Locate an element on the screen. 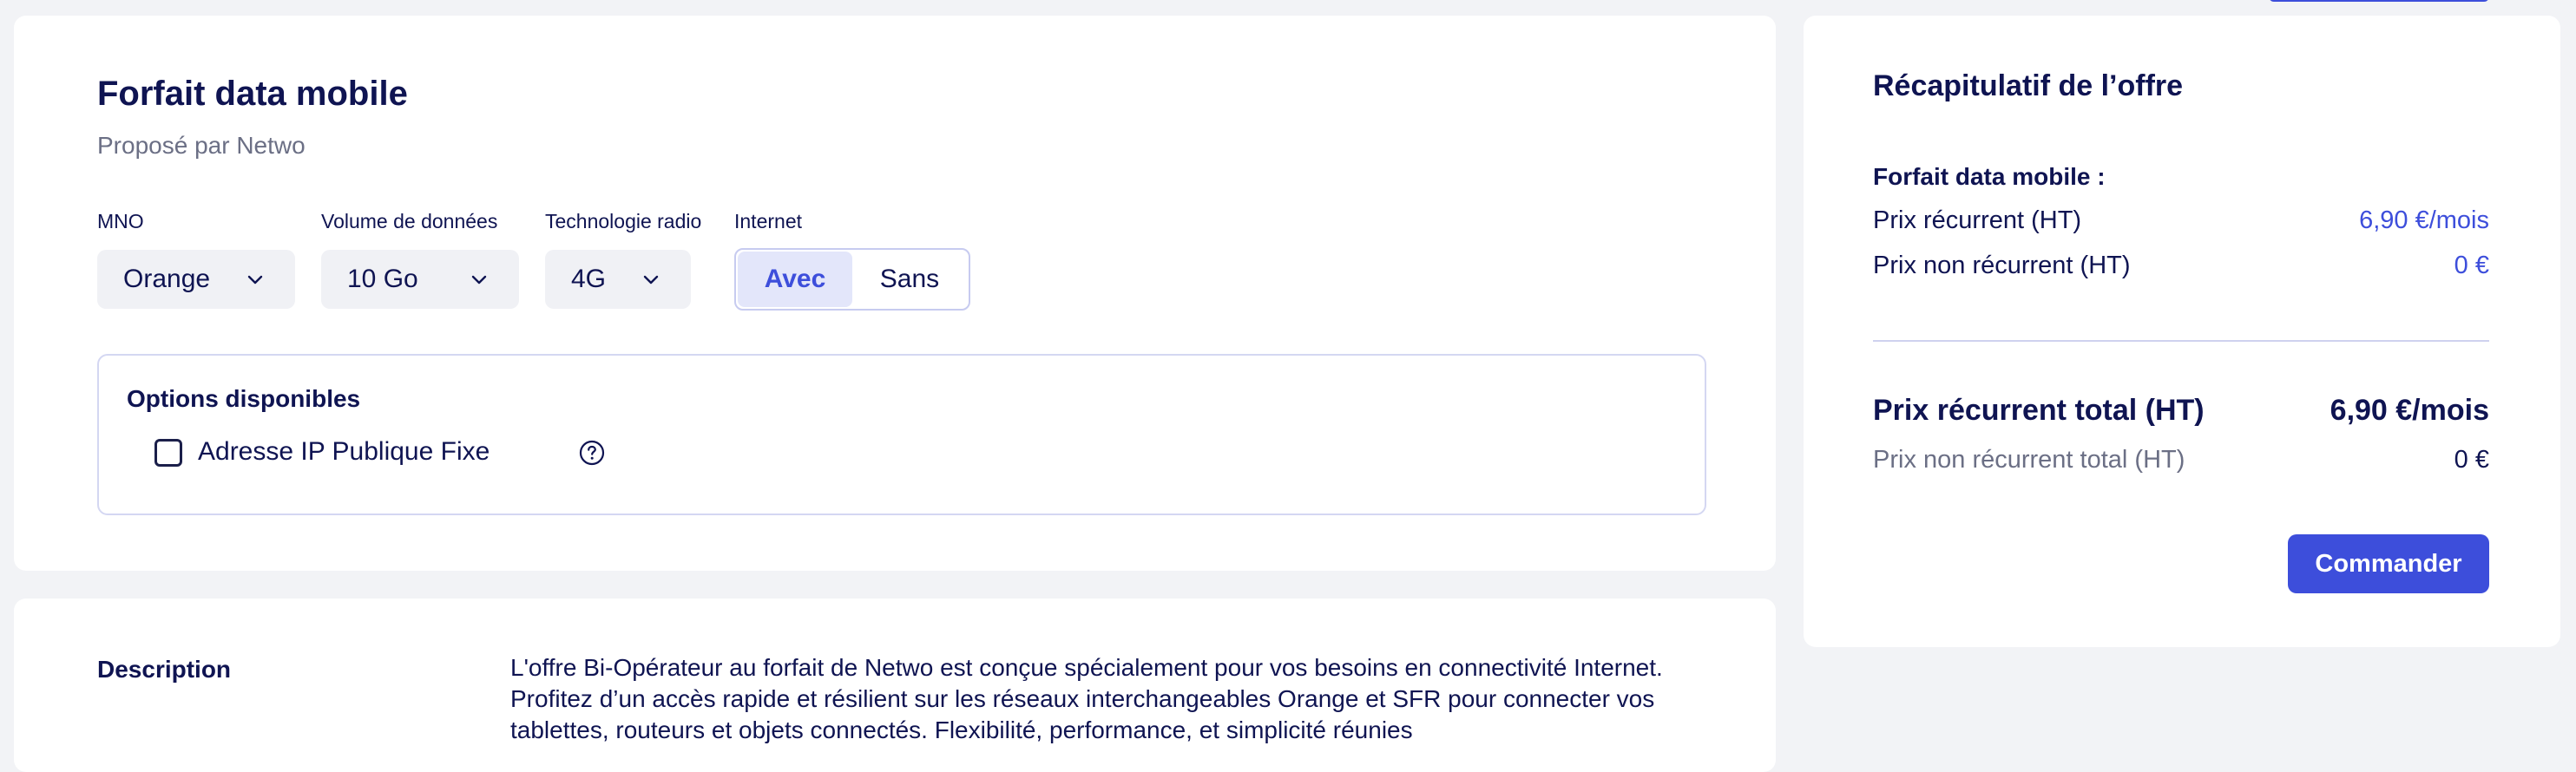 This screenshot has width=2576, height=772. total-recurring-label: Prix récurrent total (HT) is located at coordinates (2039, 411).